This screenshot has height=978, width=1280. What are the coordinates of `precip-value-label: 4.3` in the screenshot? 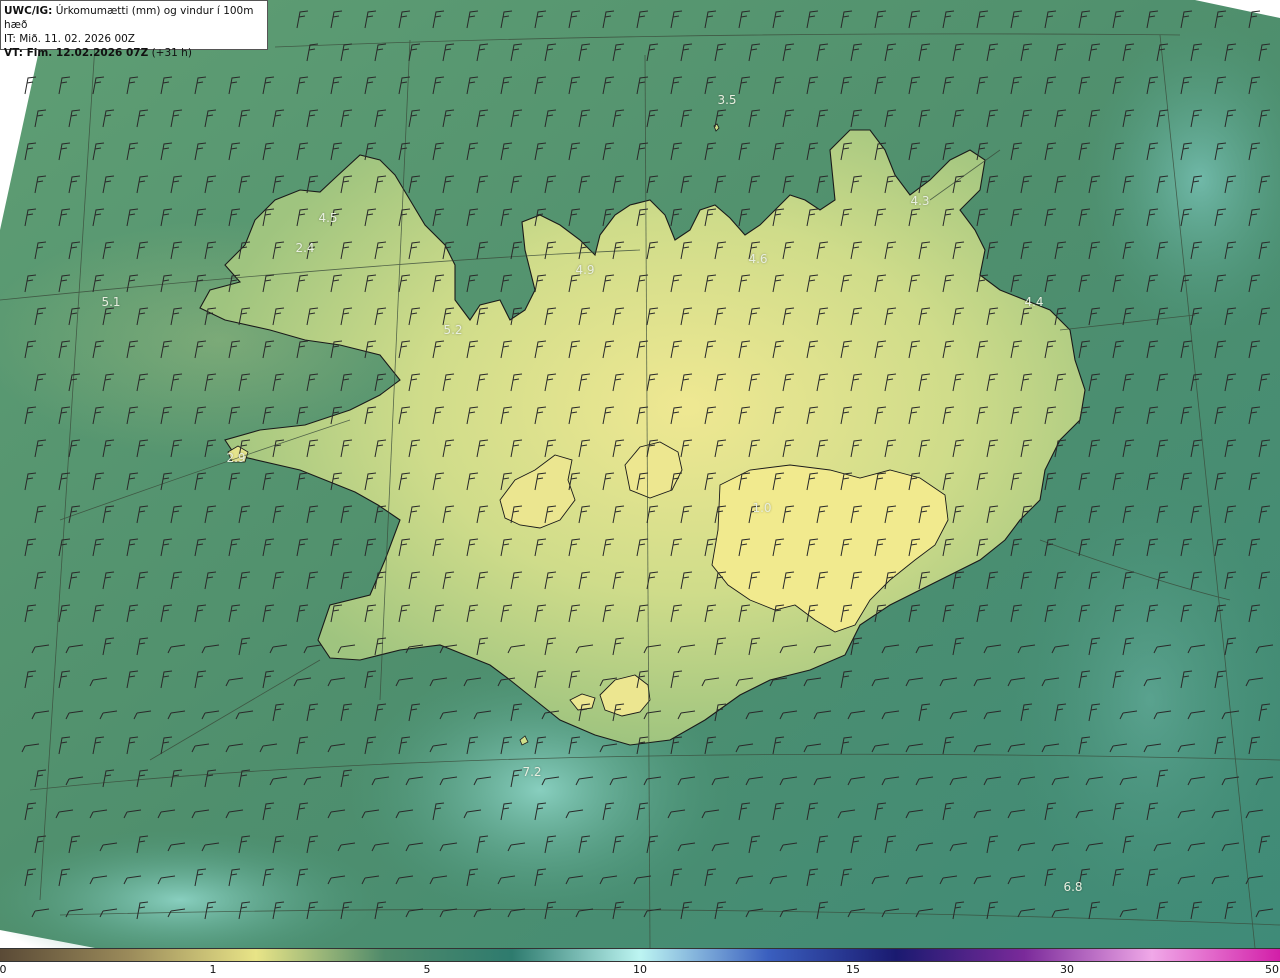 It's located at (920, 201).